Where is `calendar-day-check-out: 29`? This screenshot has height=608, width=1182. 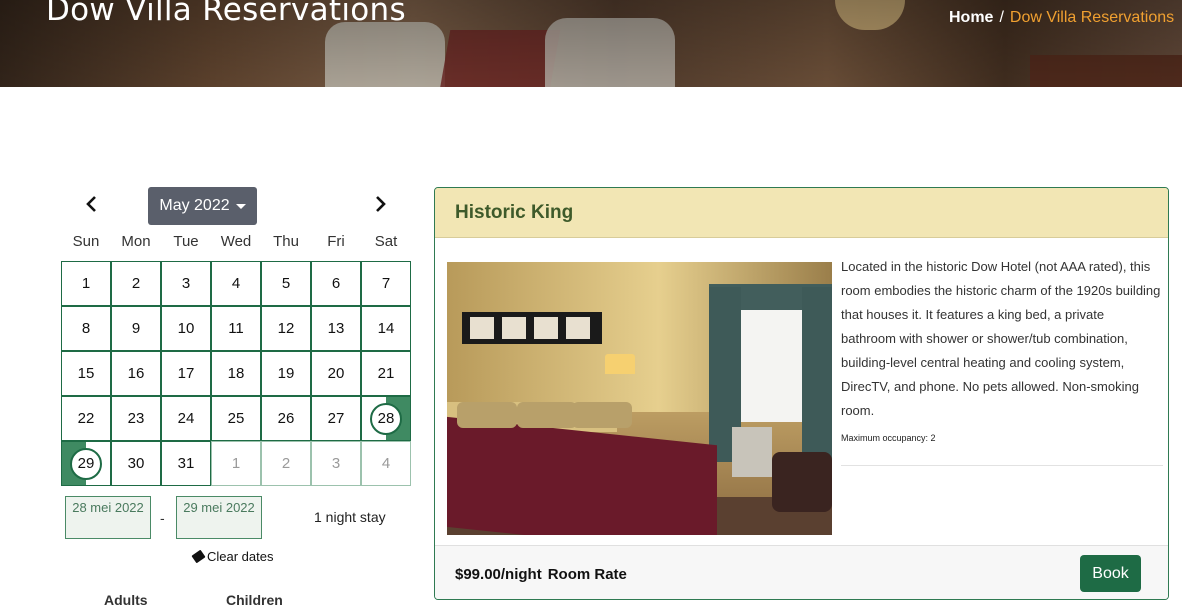
calendar-day-check-out: 29 is located at coordinates (86, 463).